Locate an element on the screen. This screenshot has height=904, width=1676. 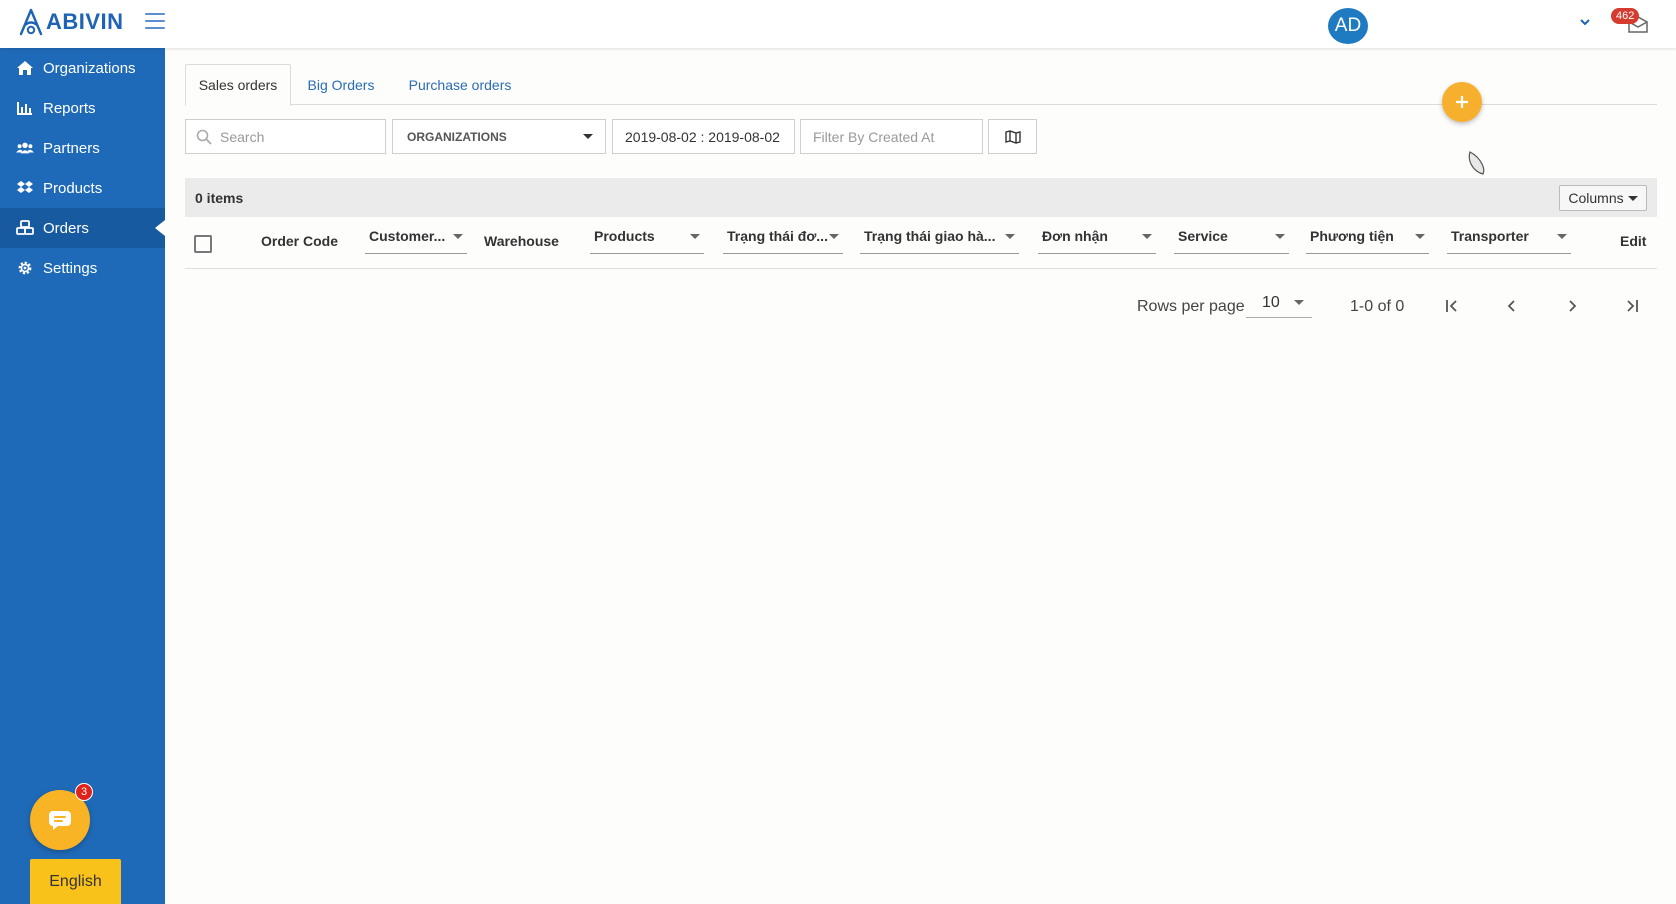
chevron-down-icon is located at coordinates (1585, 21).